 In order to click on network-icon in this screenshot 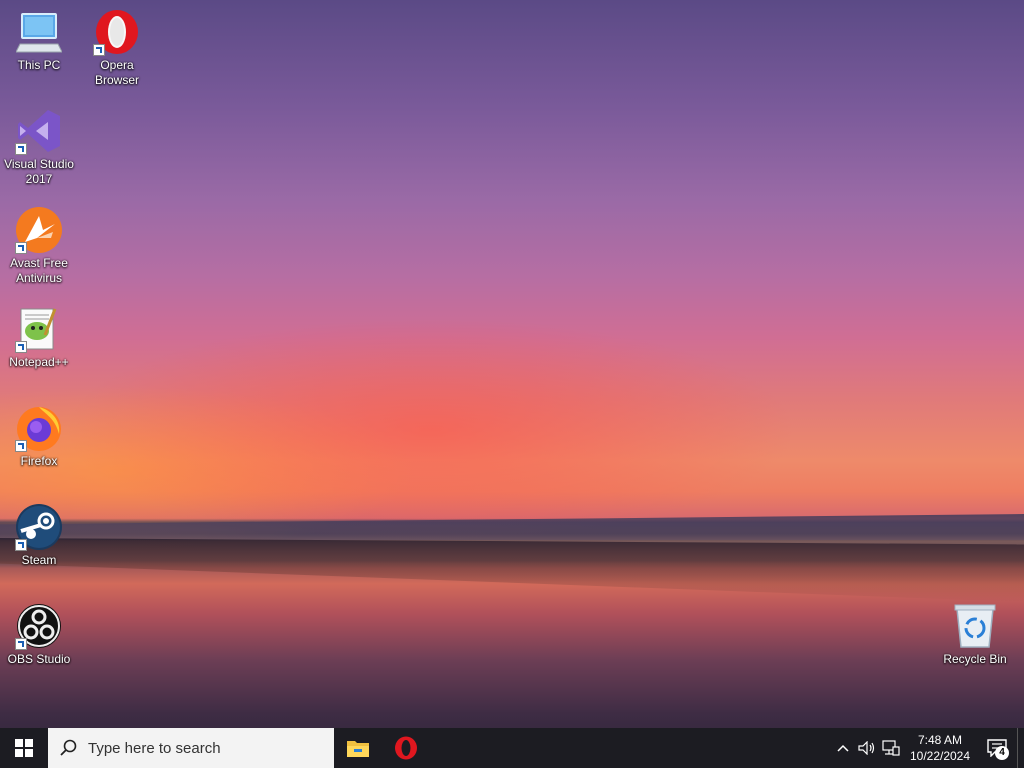, I will do `click(891, 748)`.